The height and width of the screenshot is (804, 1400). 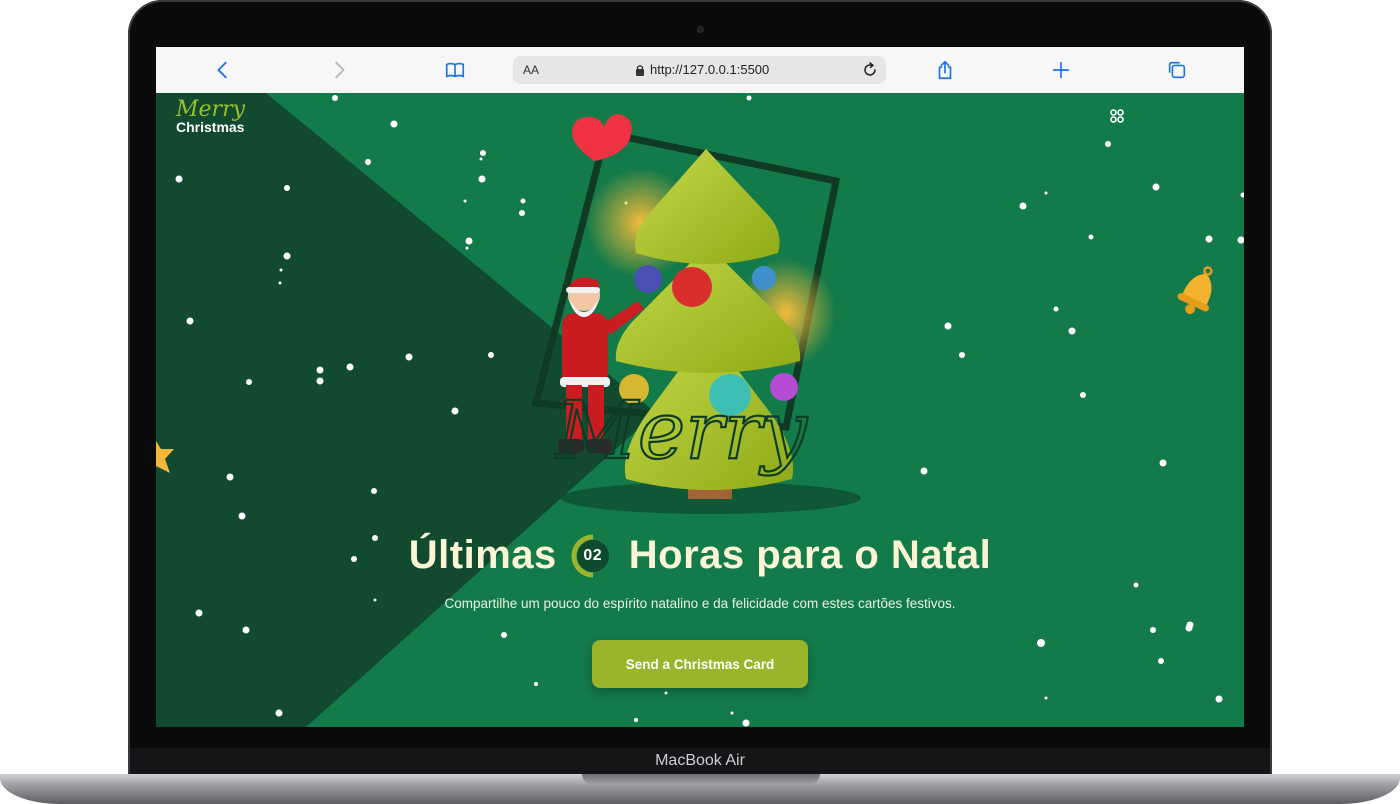 I want to click on camera, so click(x=700, y=29).